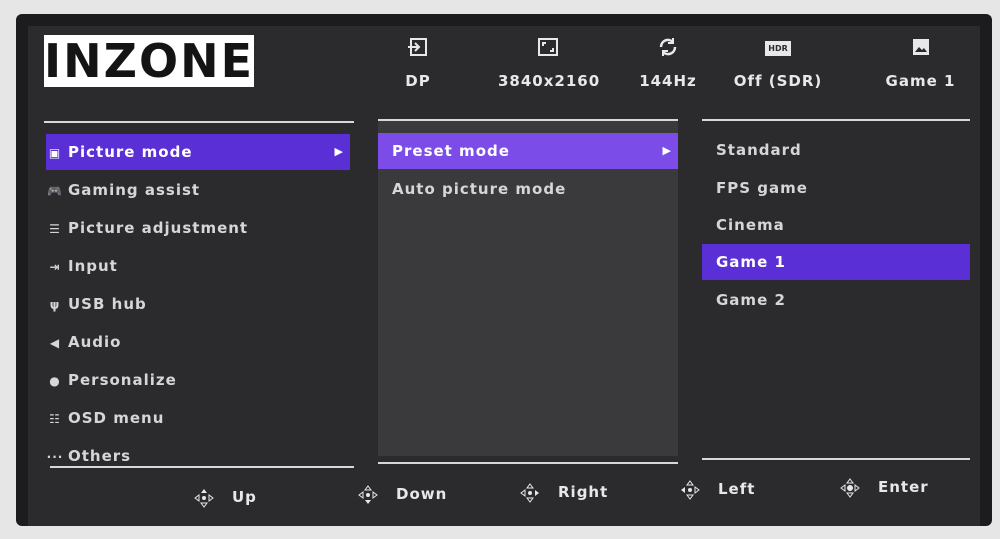  I want to click on submenu-item-auto-picture-mode: Auto picture mode, so click(528, 189).